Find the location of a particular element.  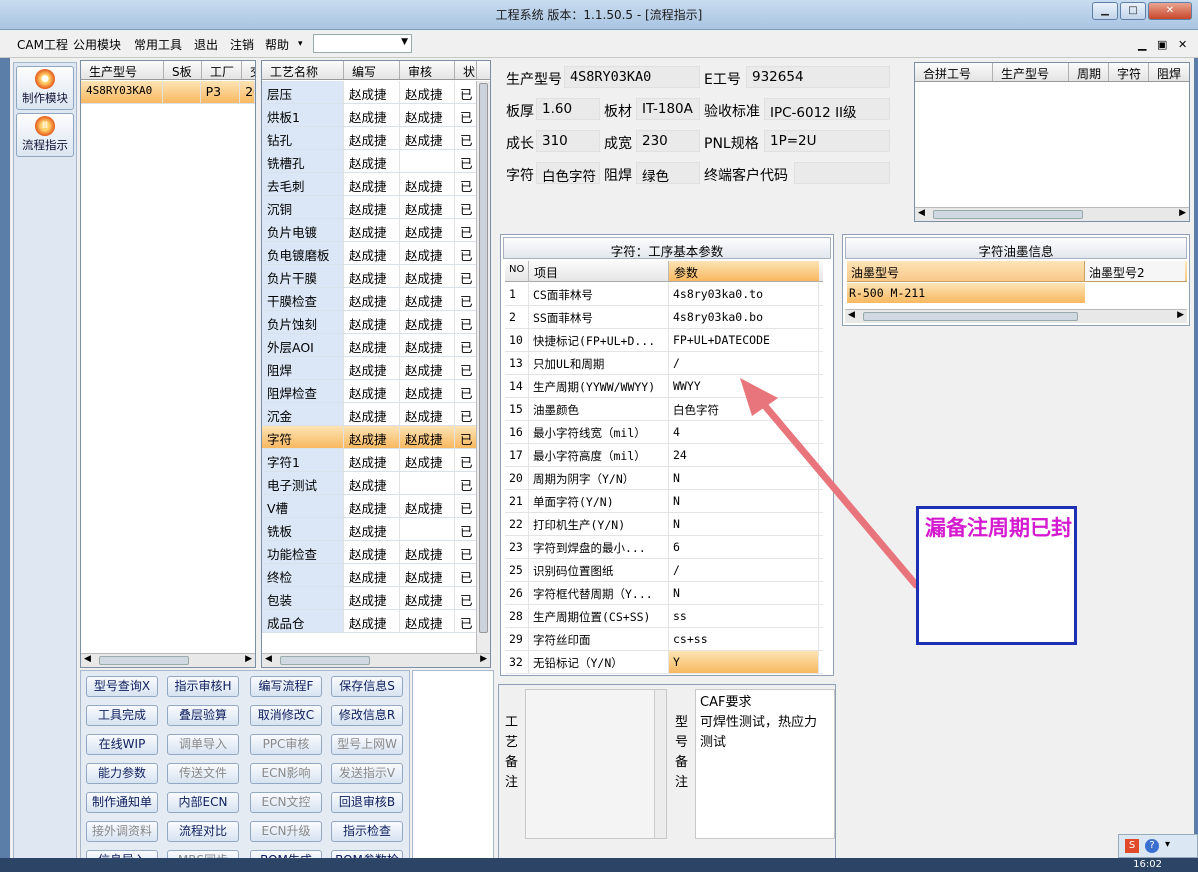

system-tray: S ? ▾ is located at coordinates (1158, 846).